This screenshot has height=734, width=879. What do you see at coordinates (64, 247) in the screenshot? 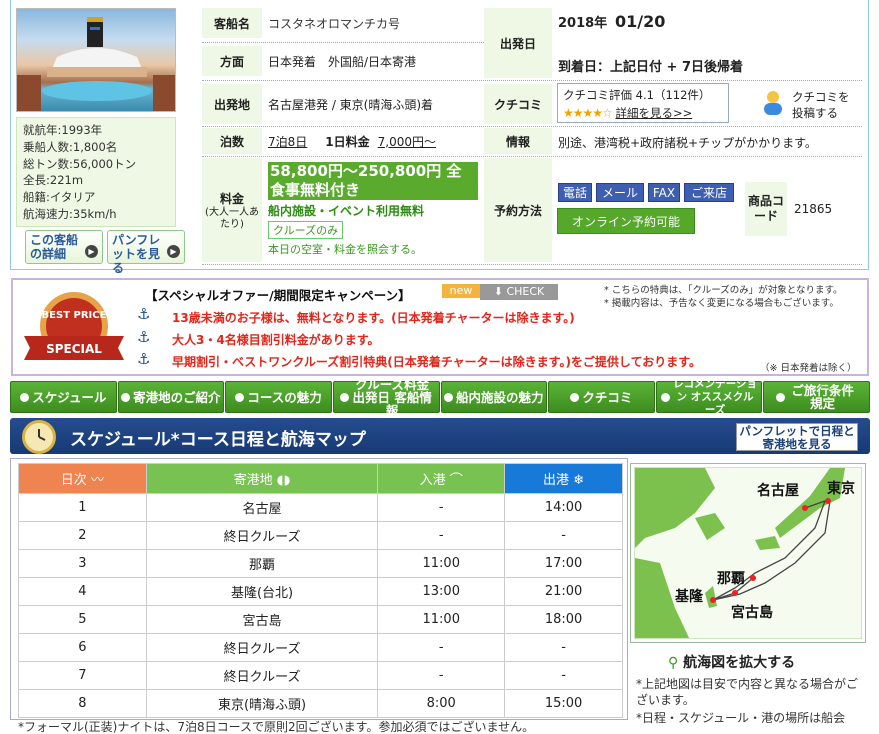
I see `ship-detail-button: この客船の詳細 ▶` at bounding box center [64, 247].